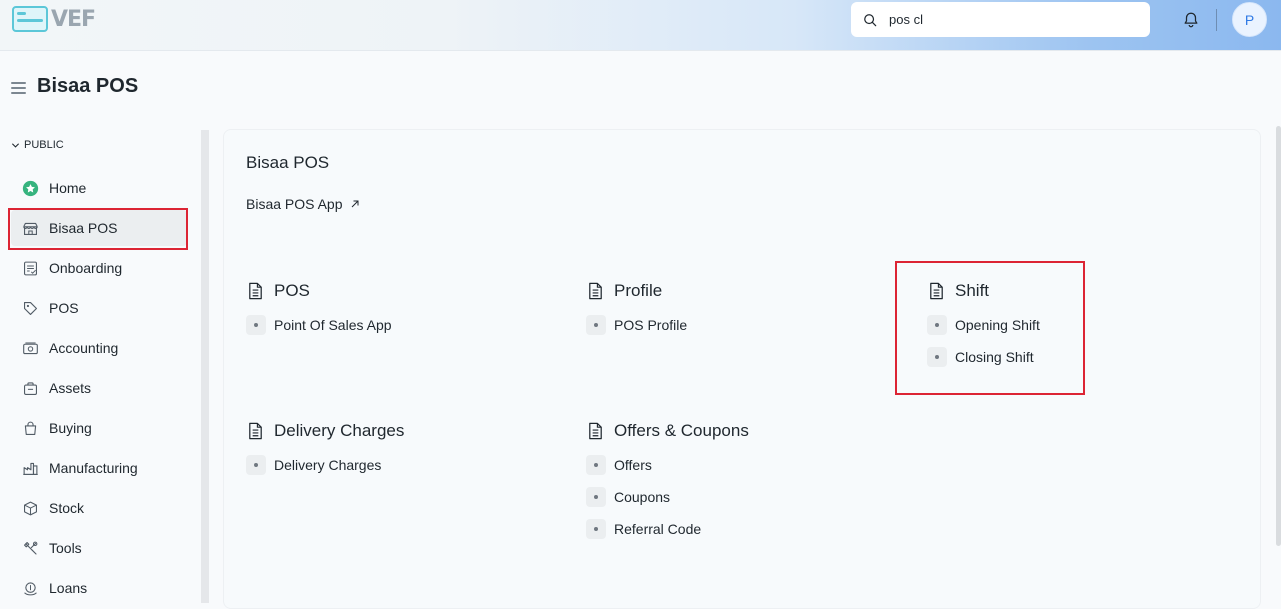 The image size is (1281, 609). Describe the element at coordinates (333, 325) in the screenshot. I see `link-label: Point Of Sales App` at that location.